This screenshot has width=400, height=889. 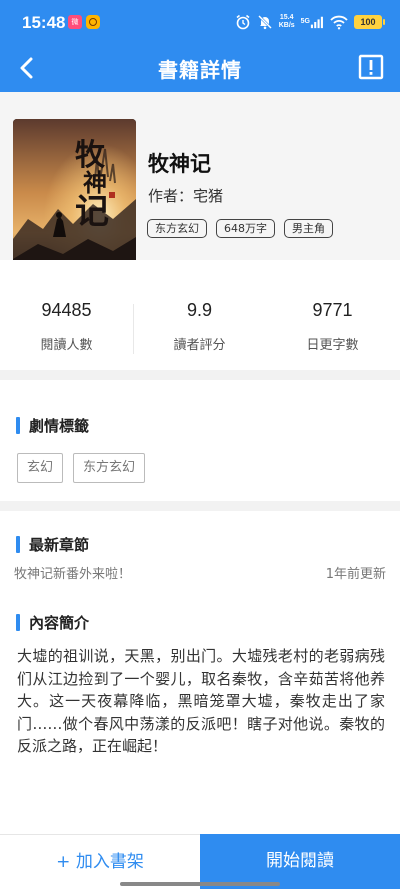 What do you see at coordinates (72, 572) in the screenshot?
I see `latest-chapter-link: 牧神记新番外来啦！` at bounding box center [72, 572].